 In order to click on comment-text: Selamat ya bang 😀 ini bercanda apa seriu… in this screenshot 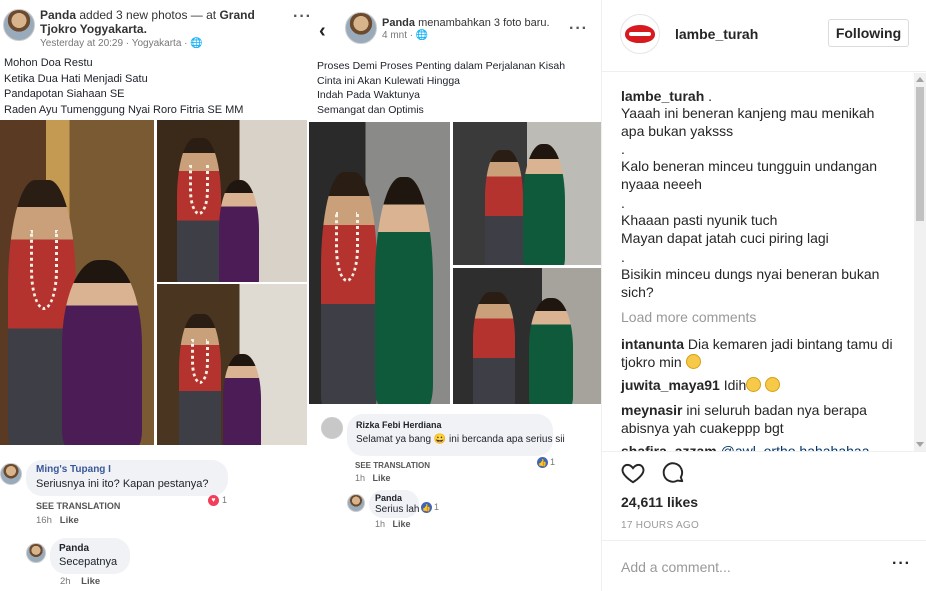, I will do `click(460, 439)`.